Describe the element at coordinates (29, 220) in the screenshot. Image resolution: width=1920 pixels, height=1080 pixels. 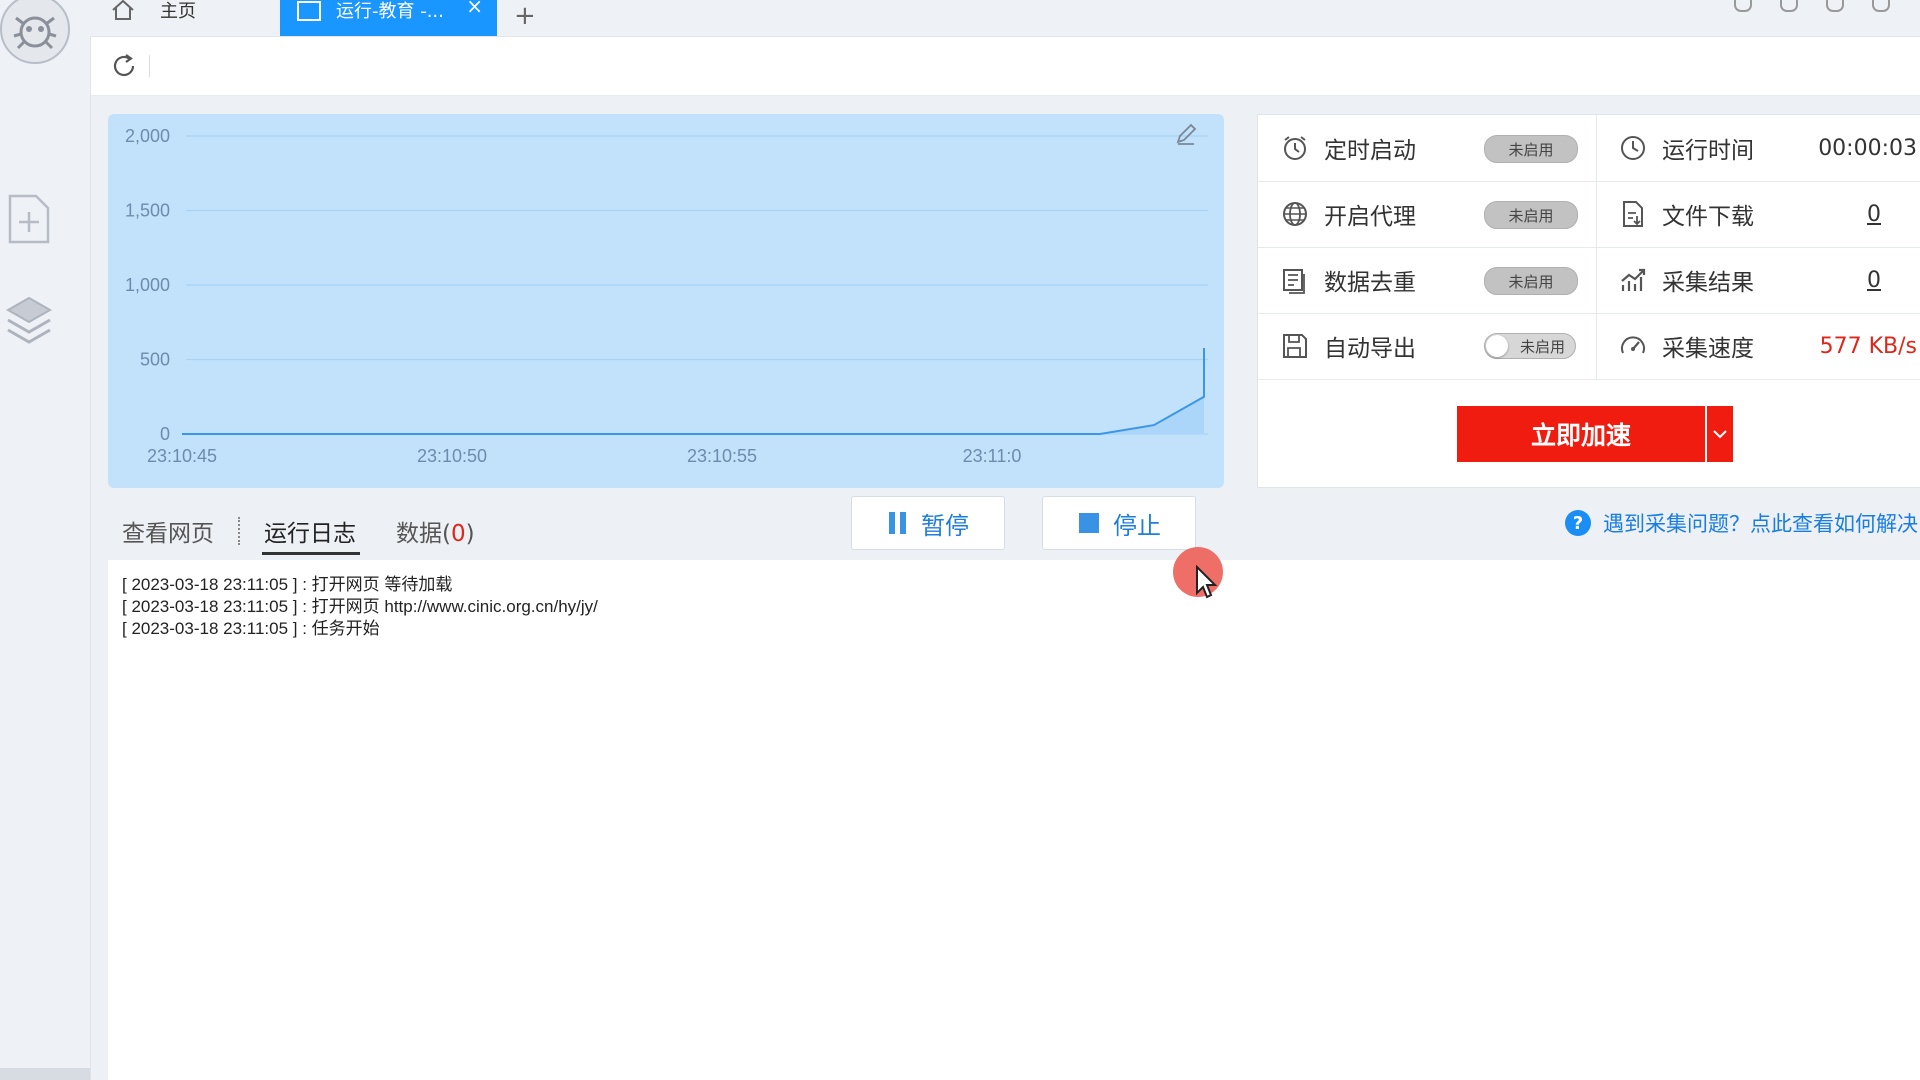
I see `new-task-icon` at that location.